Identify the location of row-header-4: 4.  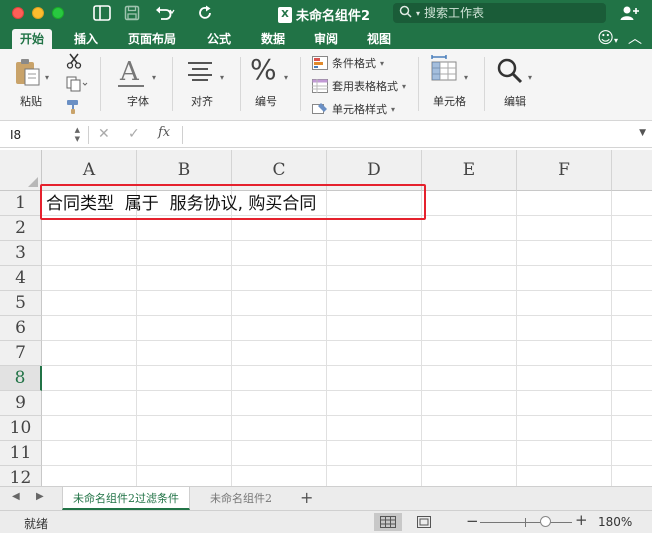
(21, 278).